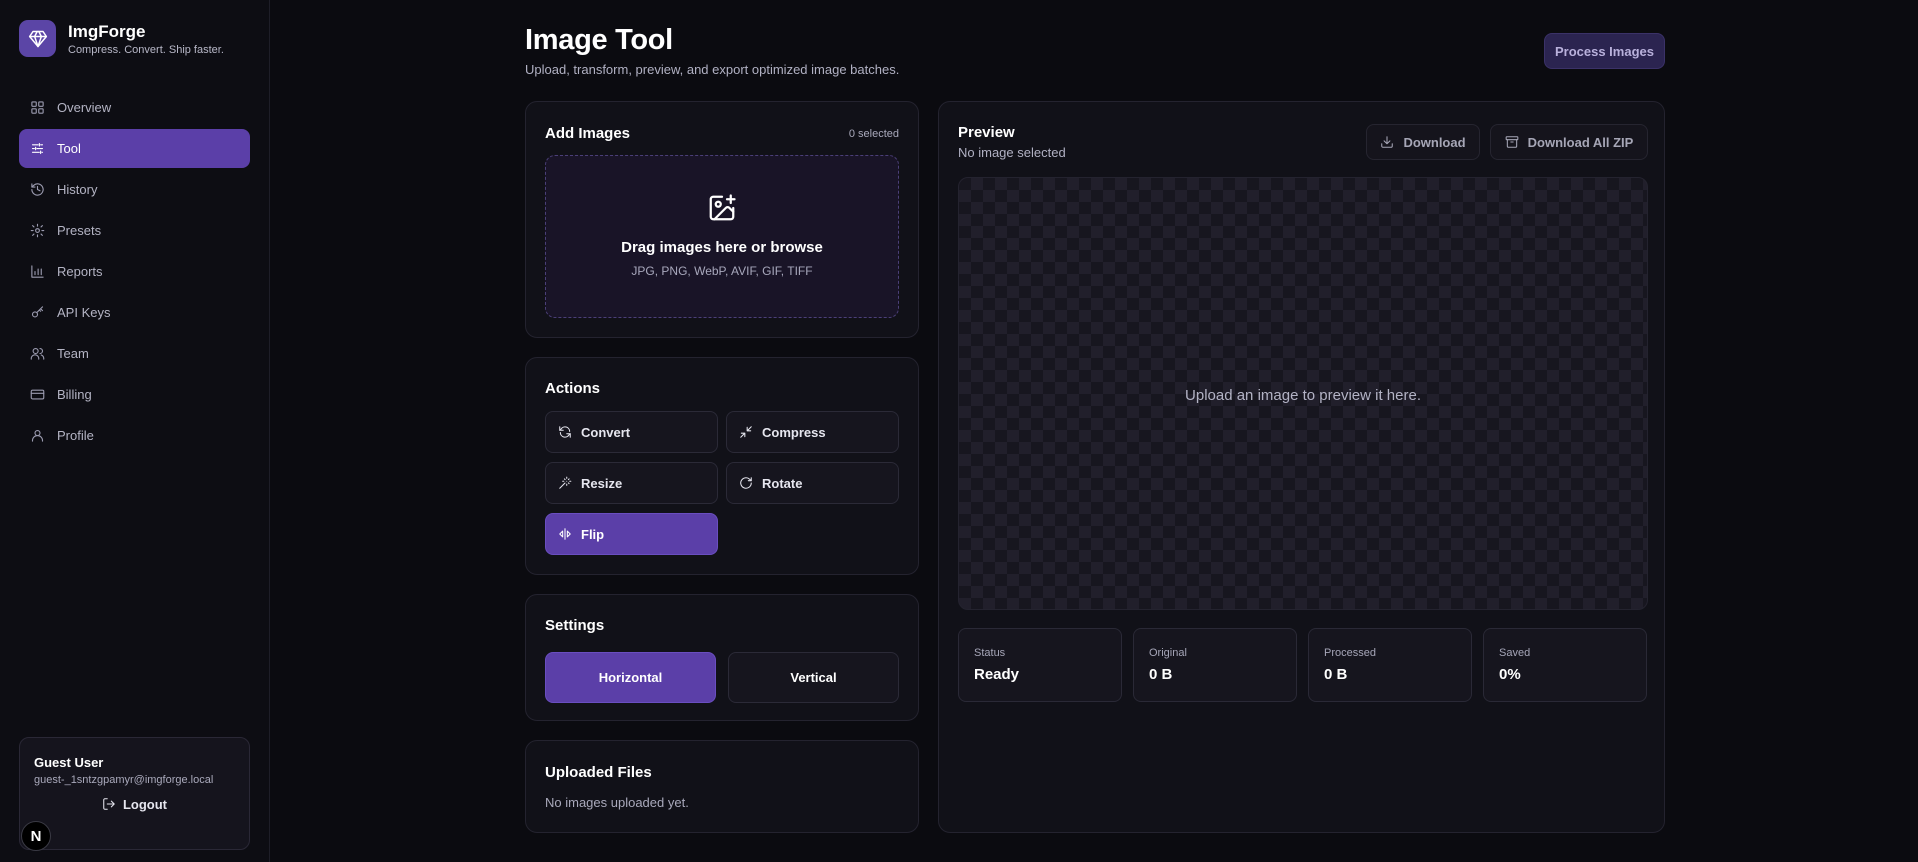  What do you see at coordinates (593, 534) in the screenshot?
I see `flip-label: Flip` at bounding box center [593, 534].